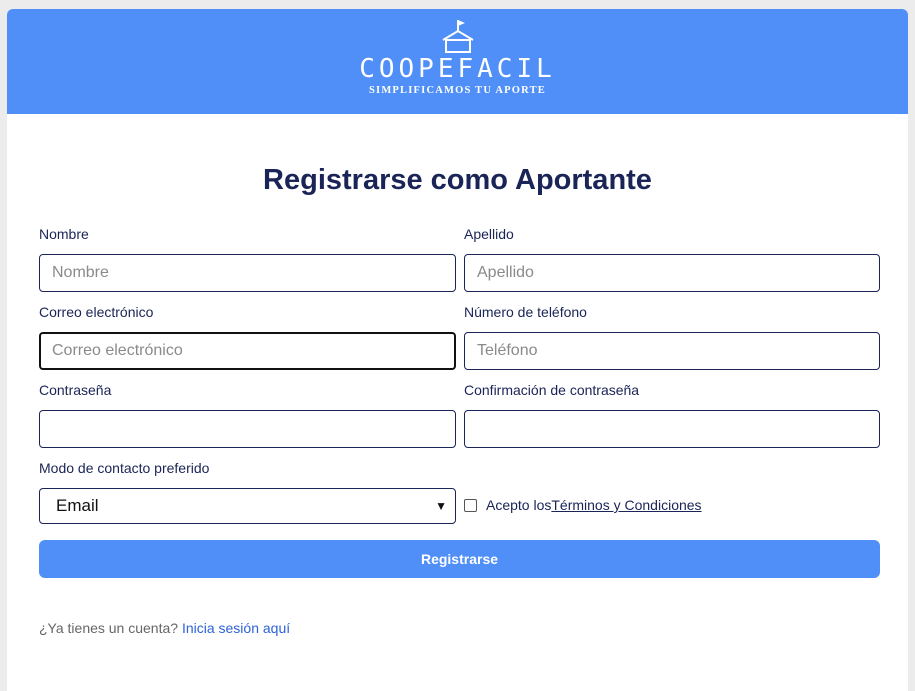 This screenshot has width=915, height=691. What do you see at coordinates (489, 234) in the screenshot?
I see `last-name-label: Apellido` at bounding box center [489, 234].